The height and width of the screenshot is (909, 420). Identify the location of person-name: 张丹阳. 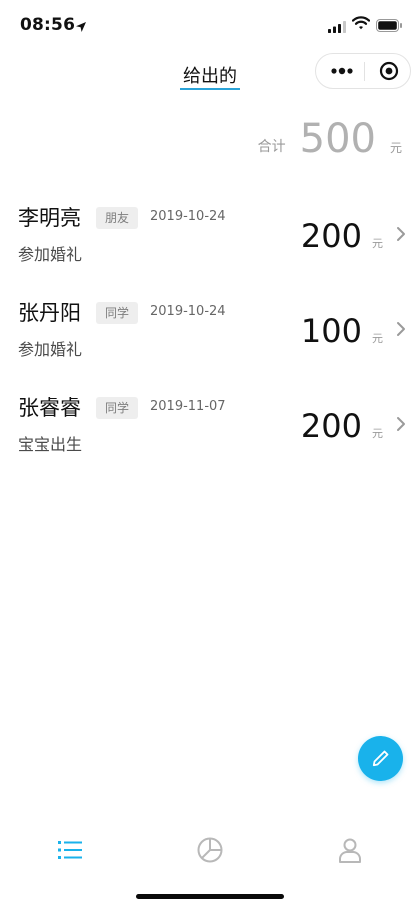
(49, 313).